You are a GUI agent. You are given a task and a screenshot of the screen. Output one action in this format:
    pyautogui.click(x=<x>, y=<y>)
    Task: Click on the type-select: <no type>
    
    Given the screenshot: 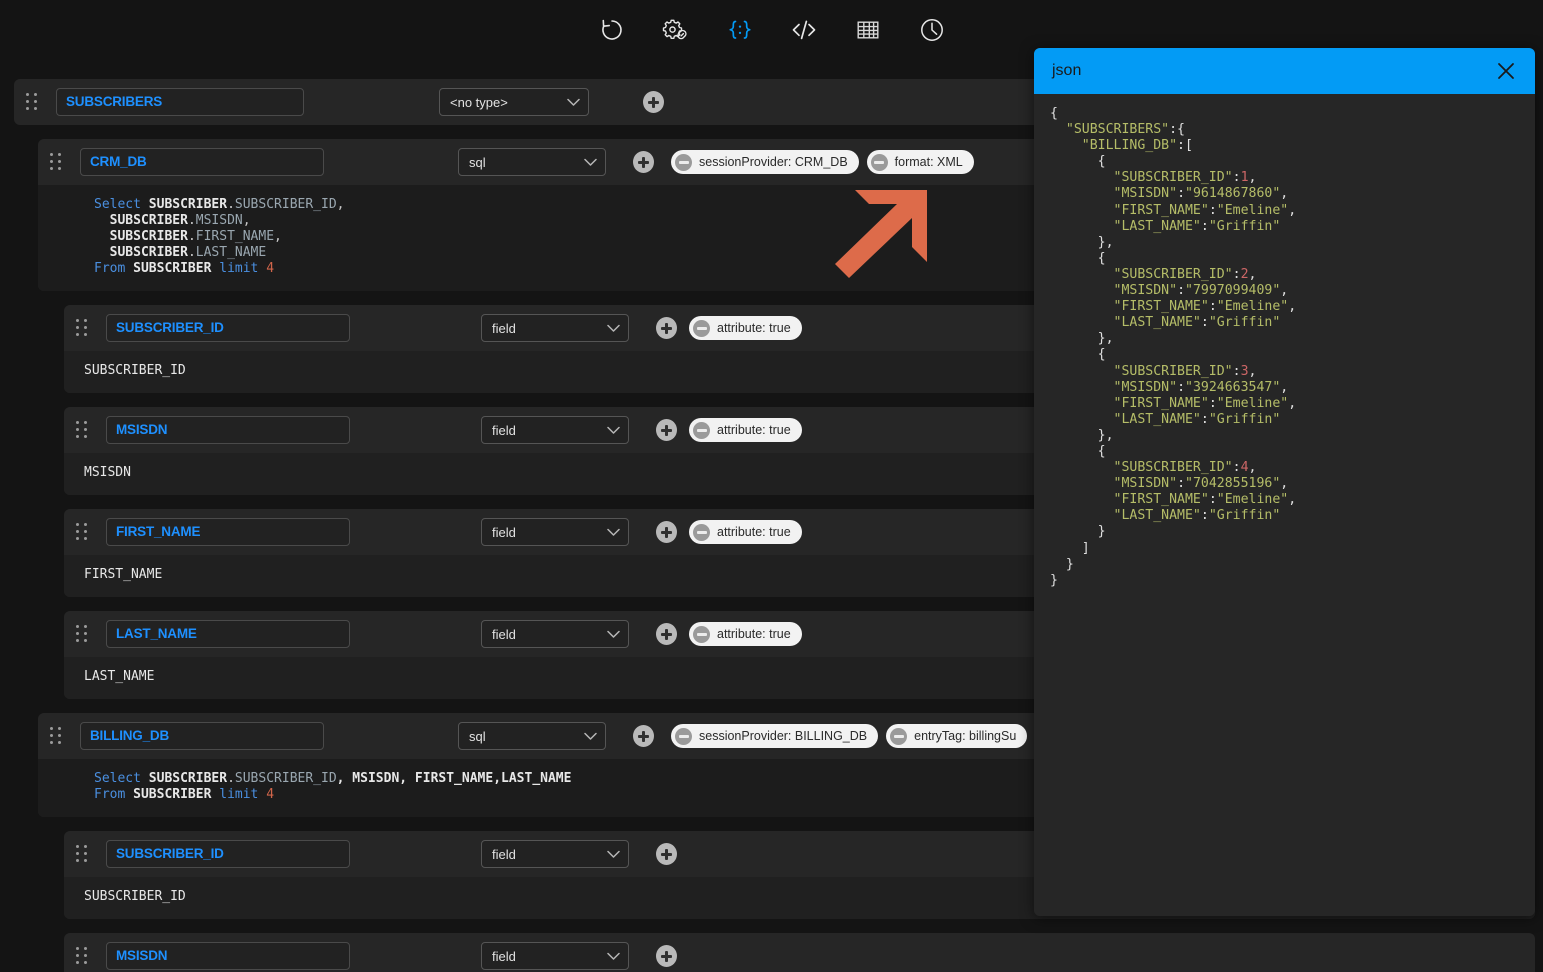 What is the action you would take?
    pyautogui.click(x=514, y=102)
    